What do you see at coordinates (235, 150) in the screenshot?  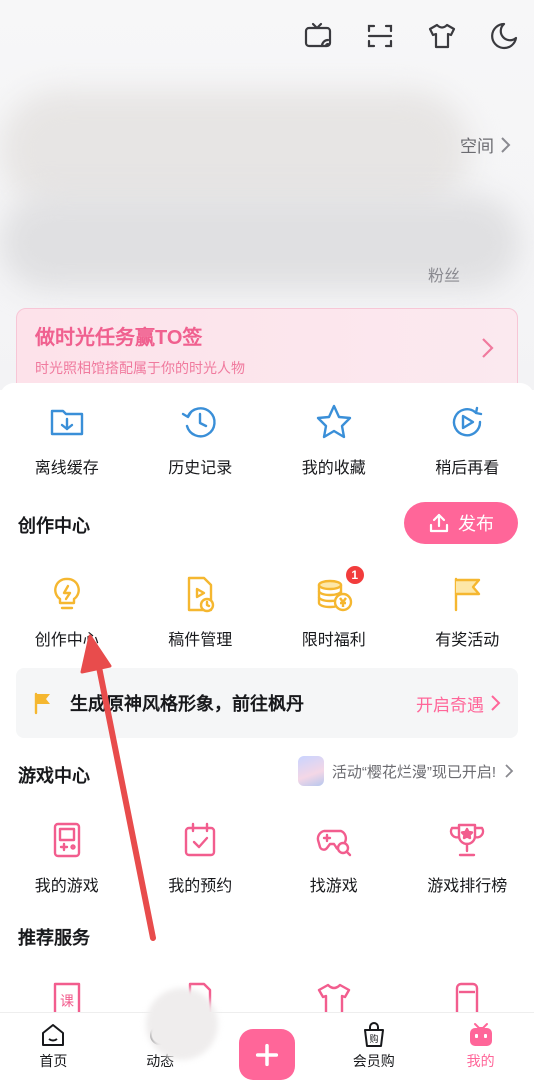 I see `redacted-profile-area` at bounding box center [235, 150].